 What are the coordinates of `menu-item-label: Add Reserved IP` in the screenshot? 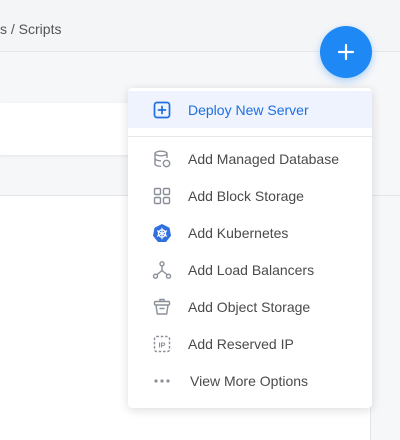 It's located at (241, 343).